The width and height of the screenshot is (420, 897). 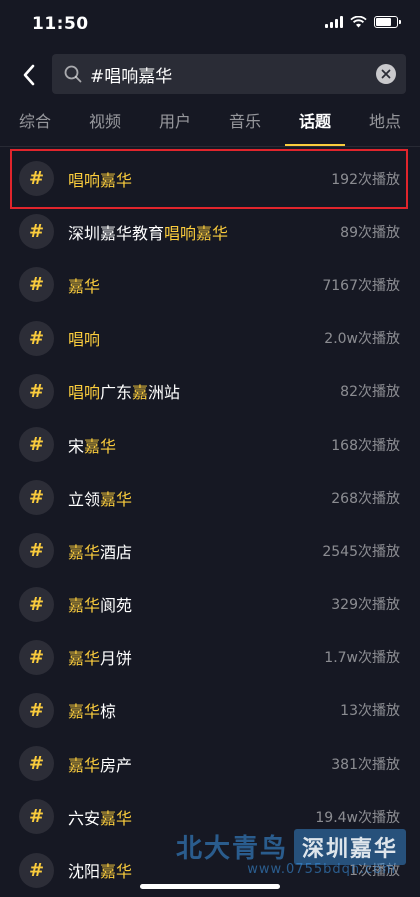 I want to click on topic-row: # 唱响 2.0w次播放, so click(x=210, y=338).